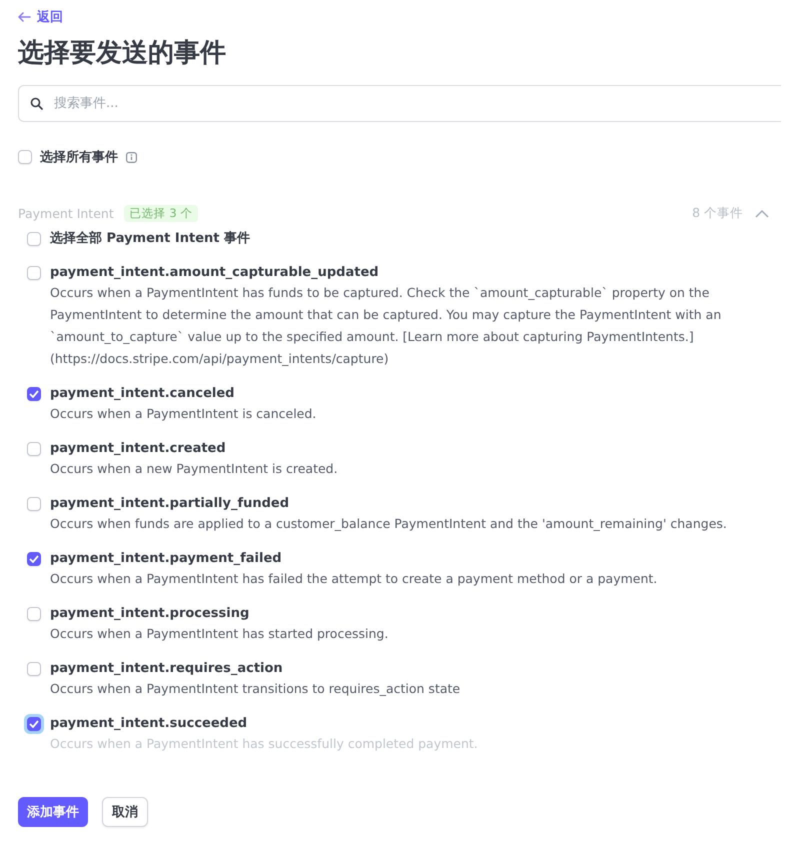  What do you see at coordinates (143, 394) in the screenshot?
I see `event-name: payment_intent.canceled` at bounding box center [143, 394].